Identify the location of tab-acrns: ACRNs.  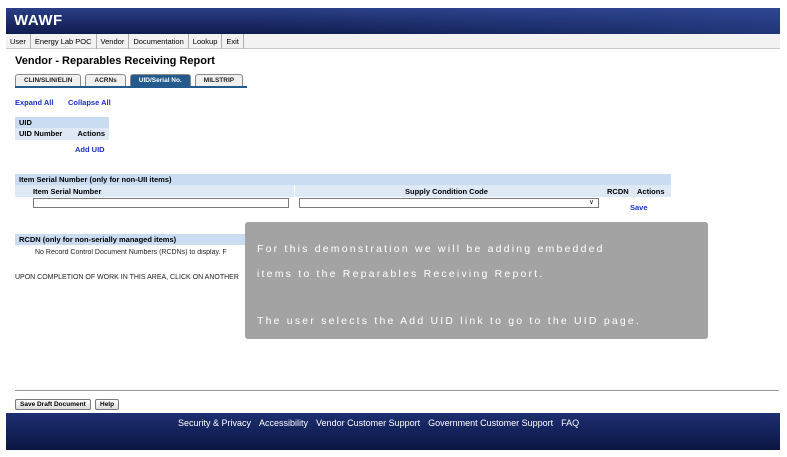
(105, 80).